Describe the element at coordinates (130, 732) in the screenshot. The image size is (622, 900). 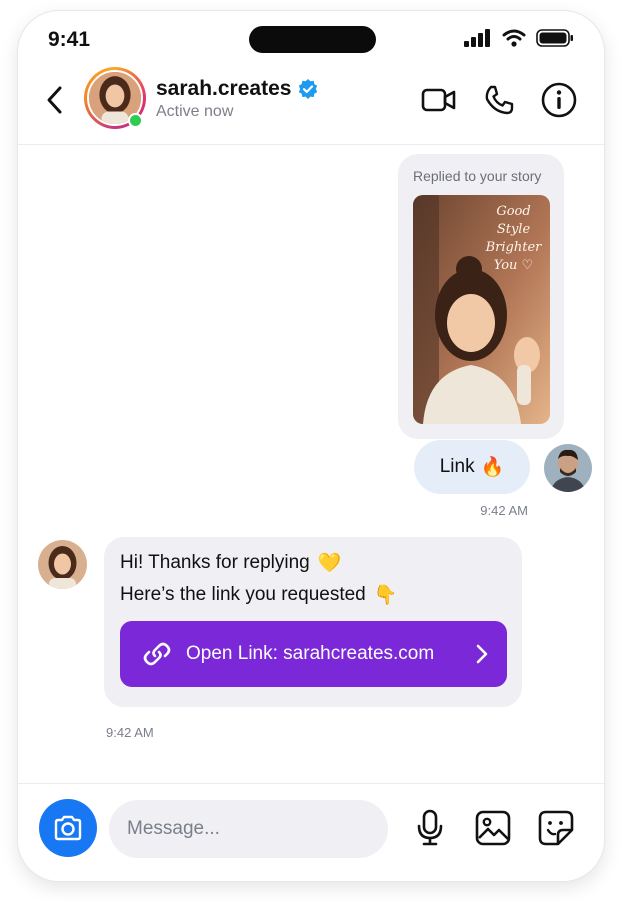
I see `incoming-timestamp: 9:42 AM` at that location.